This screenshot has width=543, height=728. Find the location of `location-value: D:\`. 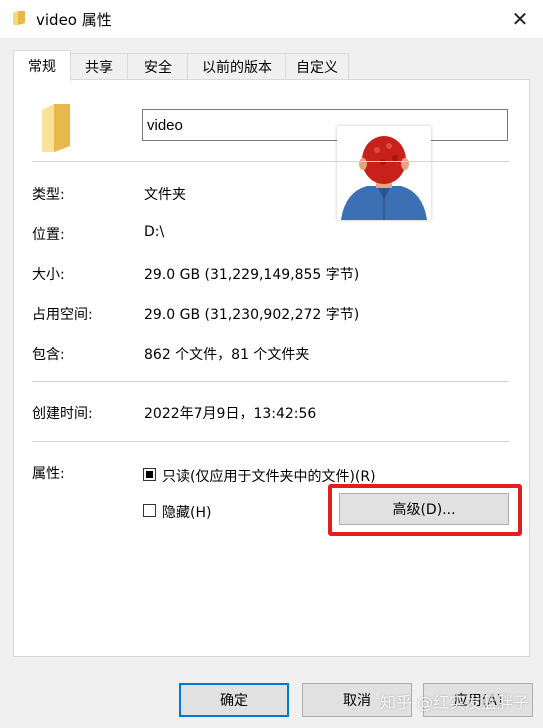

location-value: D:\ is located at coordinates (154, 232).